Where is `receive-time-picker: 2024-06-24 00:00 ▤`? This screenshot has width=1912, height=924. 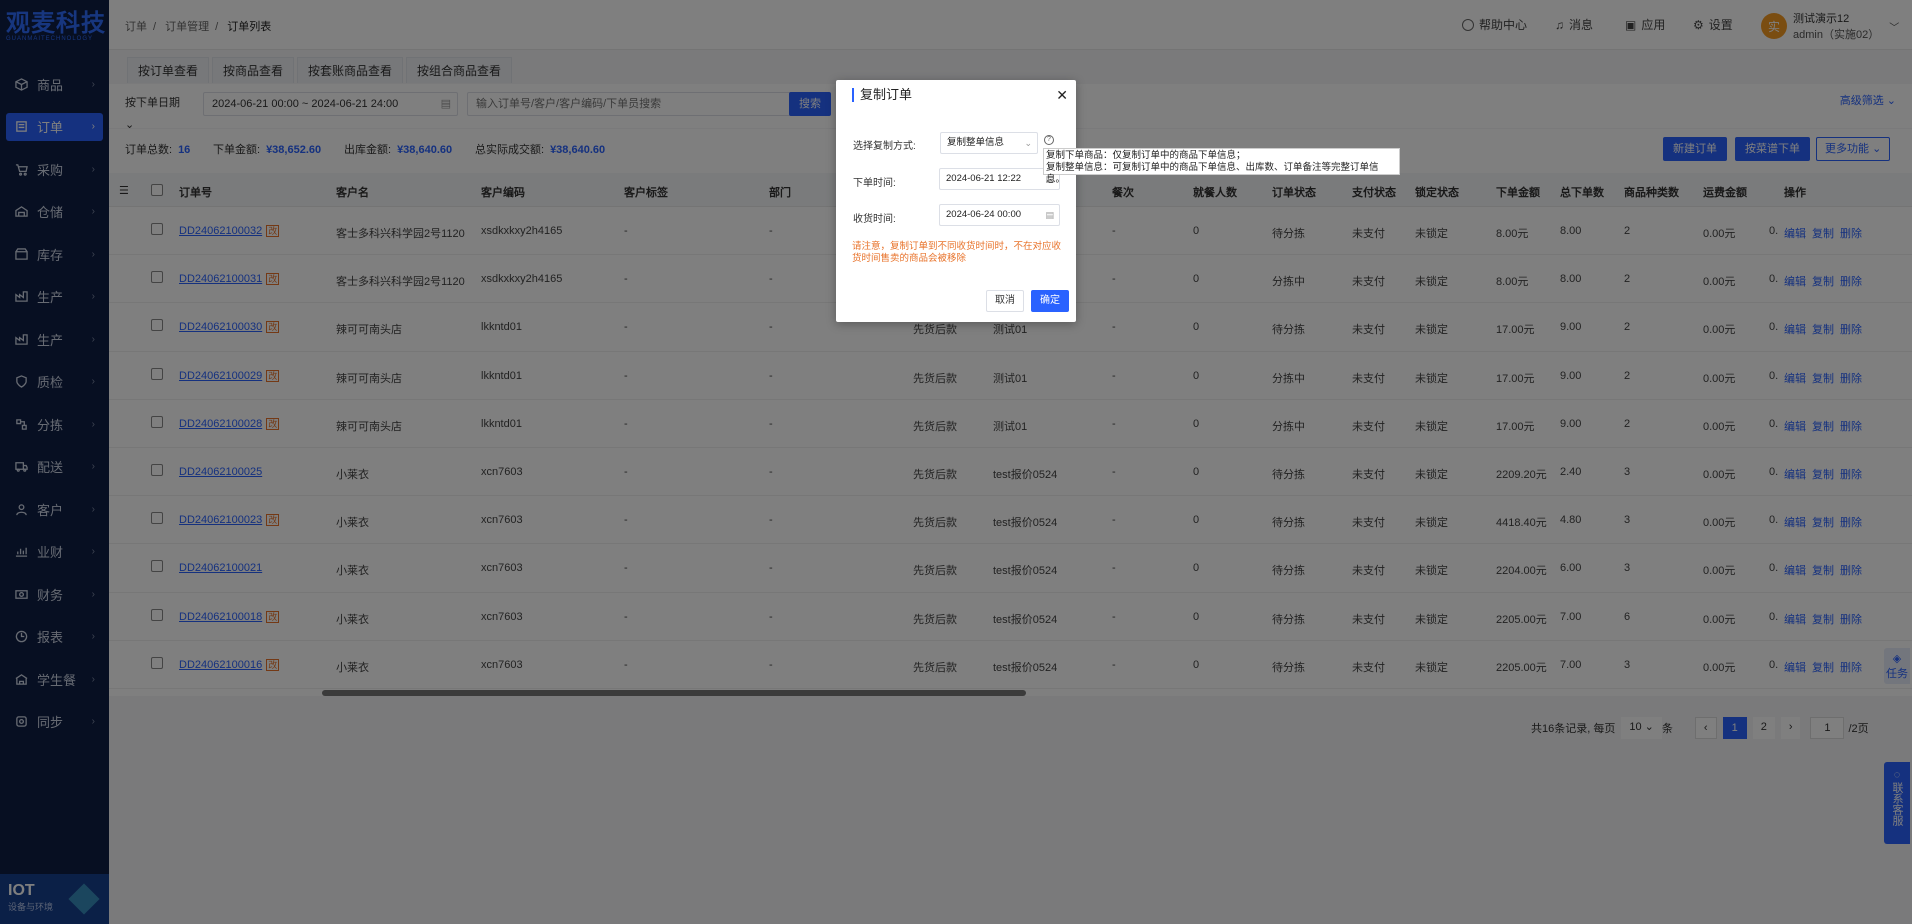
receive-time-picker: 2024-06-24 00:00 ▤ is located at coordinates (999, 215).